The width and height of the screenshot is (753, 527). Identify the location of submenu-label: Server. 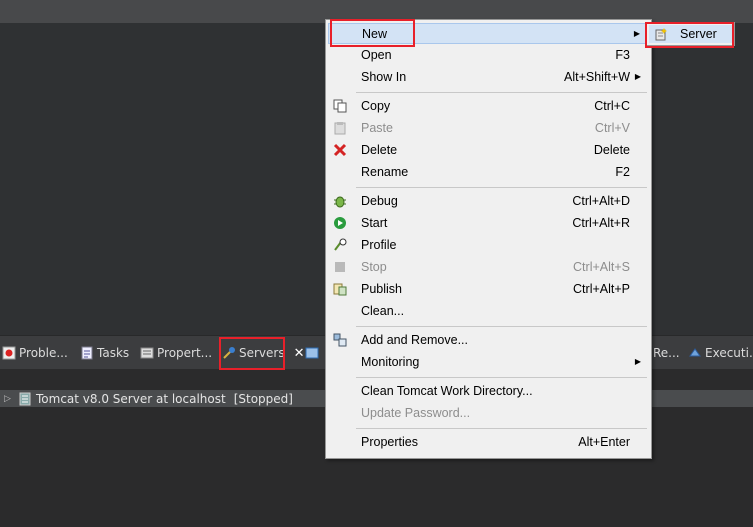
(698, 34).